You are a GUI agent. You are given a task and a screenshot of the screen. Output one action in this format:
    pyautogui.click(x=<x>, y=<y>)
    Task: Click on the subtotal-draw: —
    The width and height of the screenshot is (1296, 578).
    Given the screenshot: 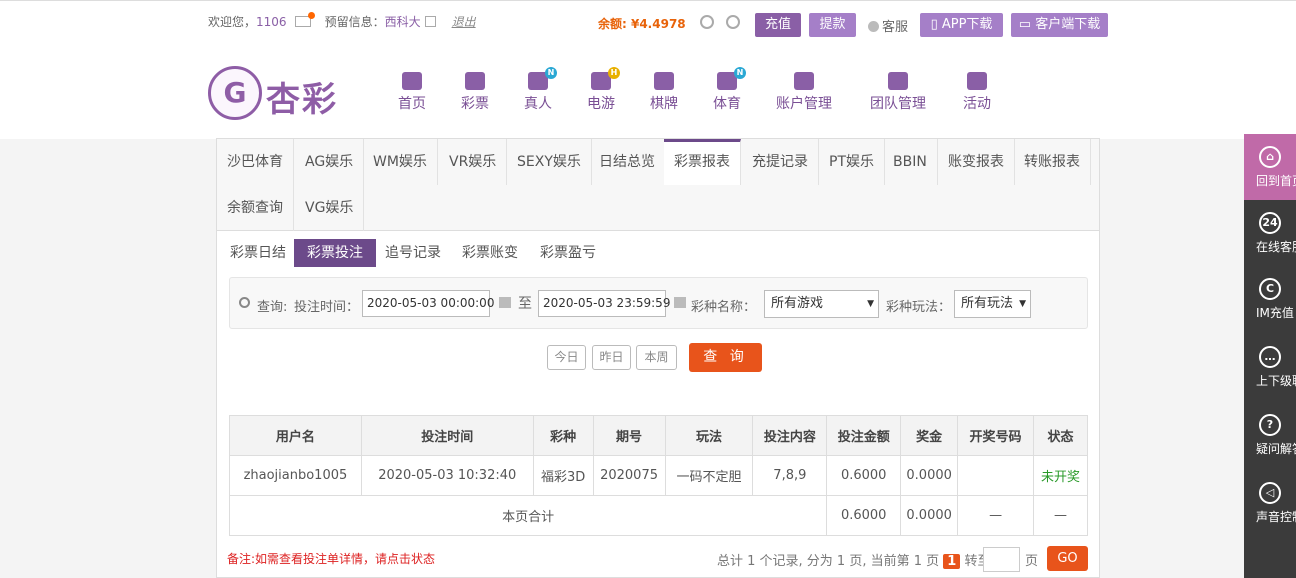 What is the action you would take?
    pyautogui.click(x=995, y=515)
    